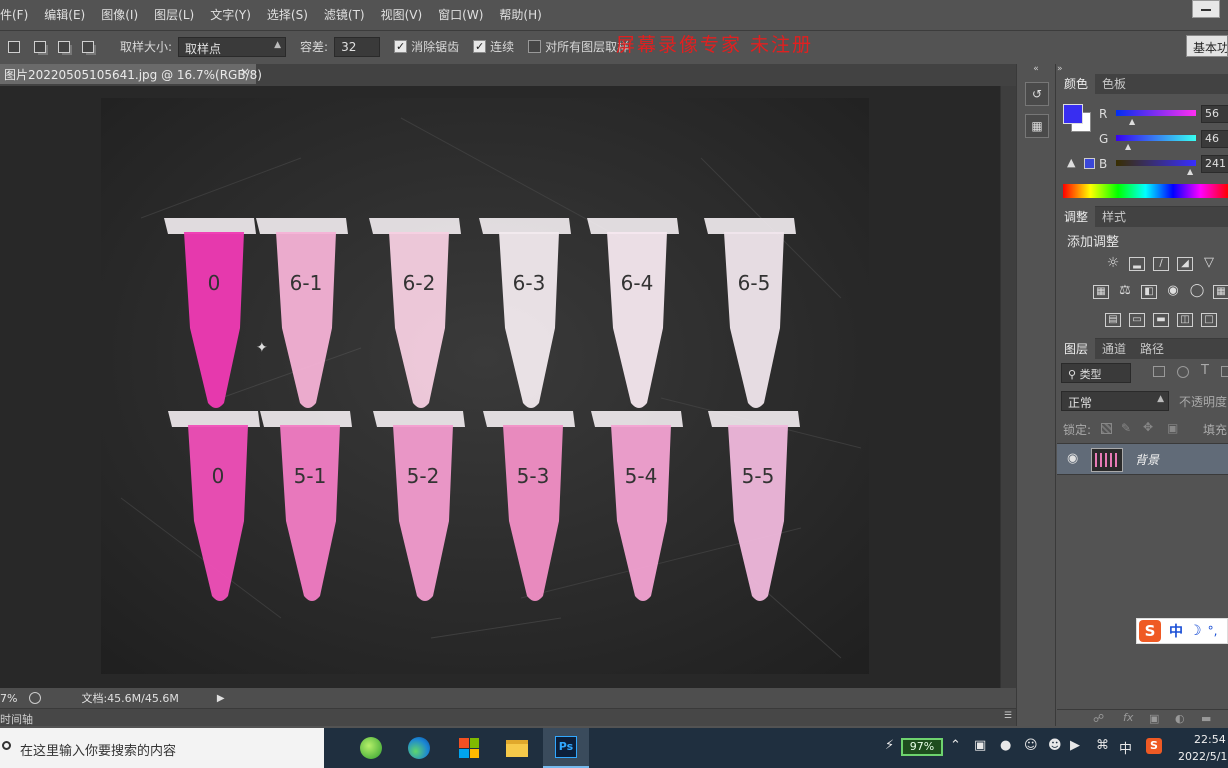  What do you see at coordinates (1008, 716) in the screenshot?
I see `timeline-menu-icon: ☰` at bounding box center [1008, 716].